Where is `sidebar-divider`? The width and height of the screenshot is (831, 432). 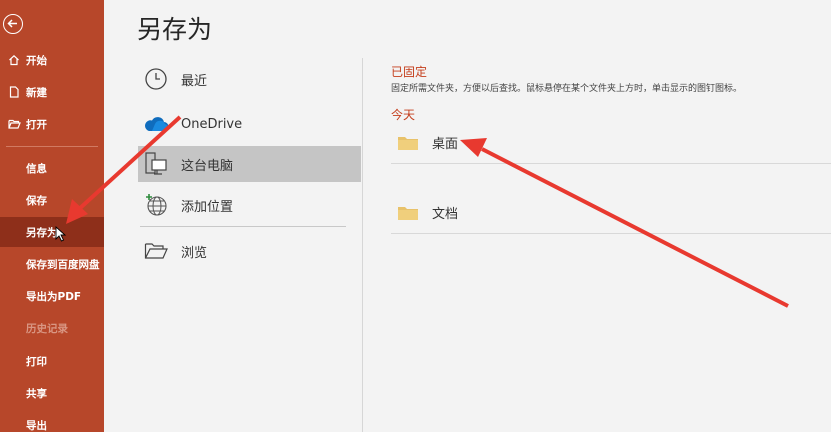 sidebar-divider is located at coordinates (52, 146).